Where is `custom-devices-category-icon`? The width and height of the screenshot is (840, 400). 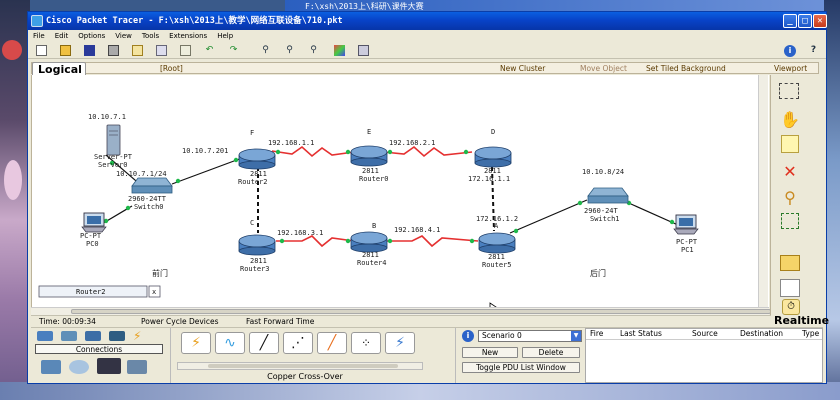
custom-devices-category-icon is located at coordinates (109, 366).